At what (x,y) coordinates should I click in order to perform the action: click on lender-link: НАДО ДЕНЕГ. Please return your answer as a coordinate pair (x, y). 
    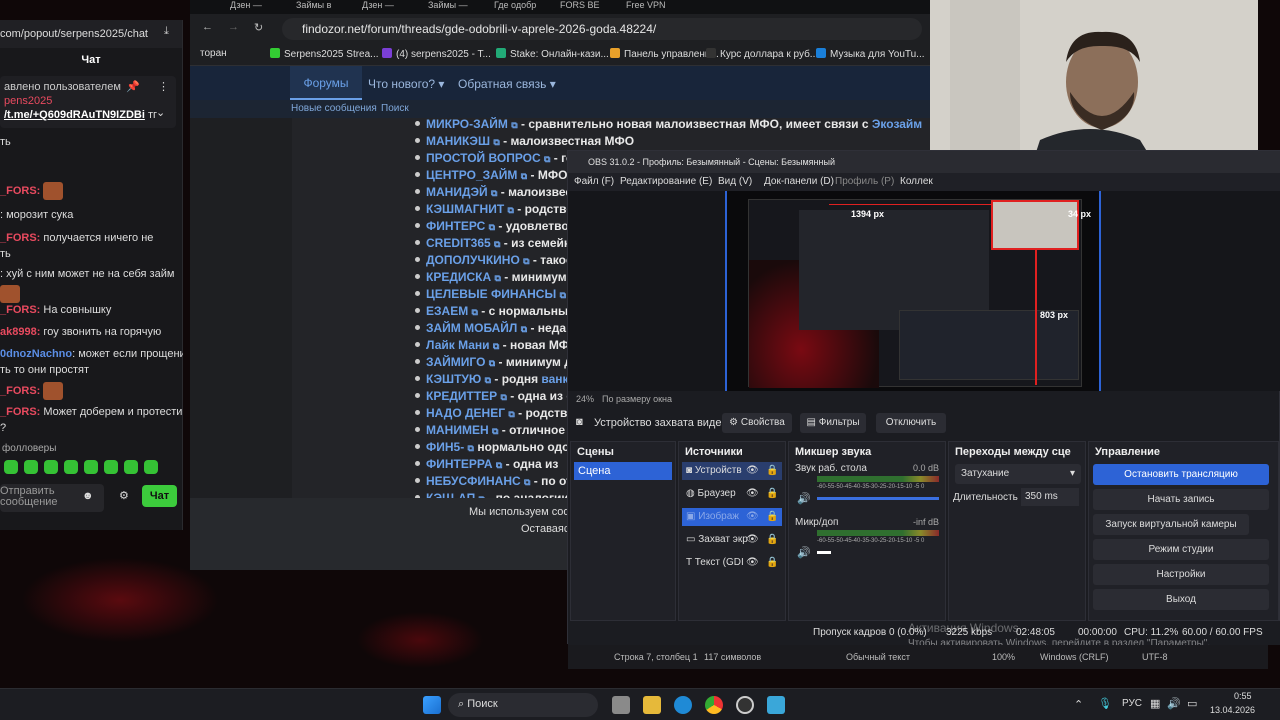
    Looking at the image, I should click on (465, 413).